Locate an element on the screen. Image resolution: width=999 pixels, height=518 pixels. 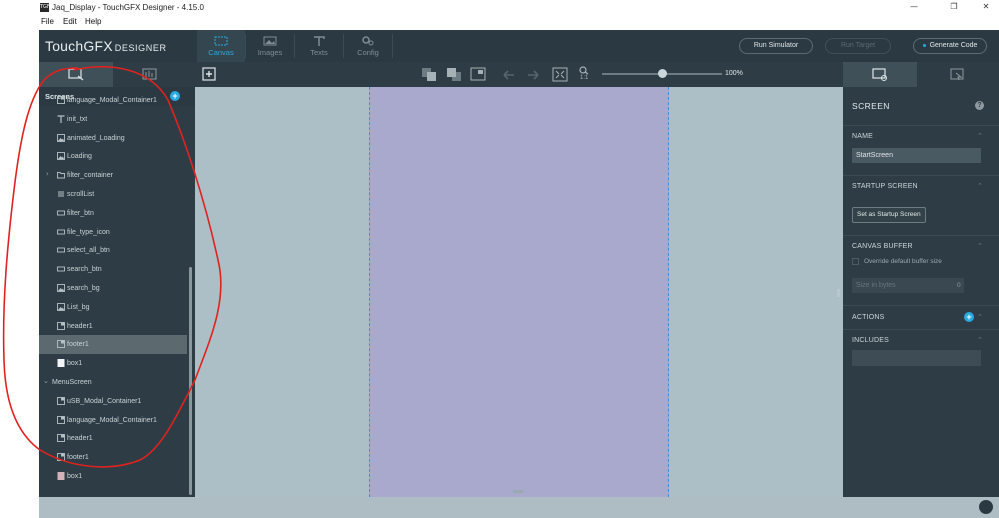
minimize-button: — is located at coordinates (914, 7).